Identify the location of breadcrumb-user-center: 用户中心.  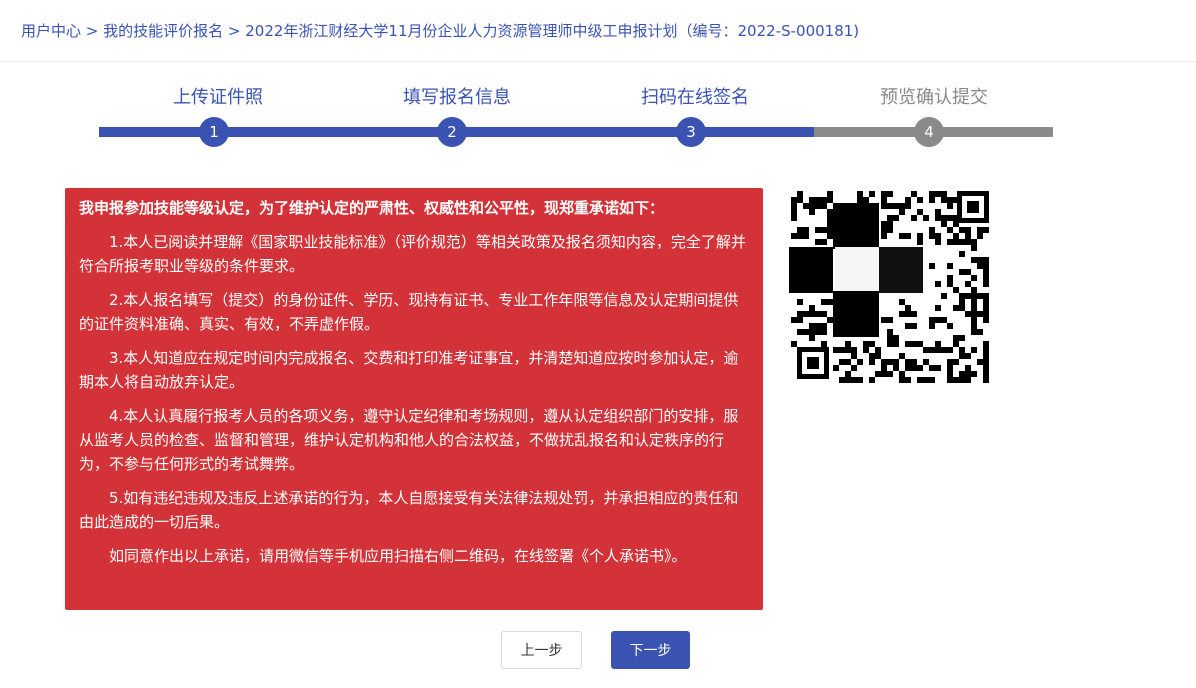
(51, 31).